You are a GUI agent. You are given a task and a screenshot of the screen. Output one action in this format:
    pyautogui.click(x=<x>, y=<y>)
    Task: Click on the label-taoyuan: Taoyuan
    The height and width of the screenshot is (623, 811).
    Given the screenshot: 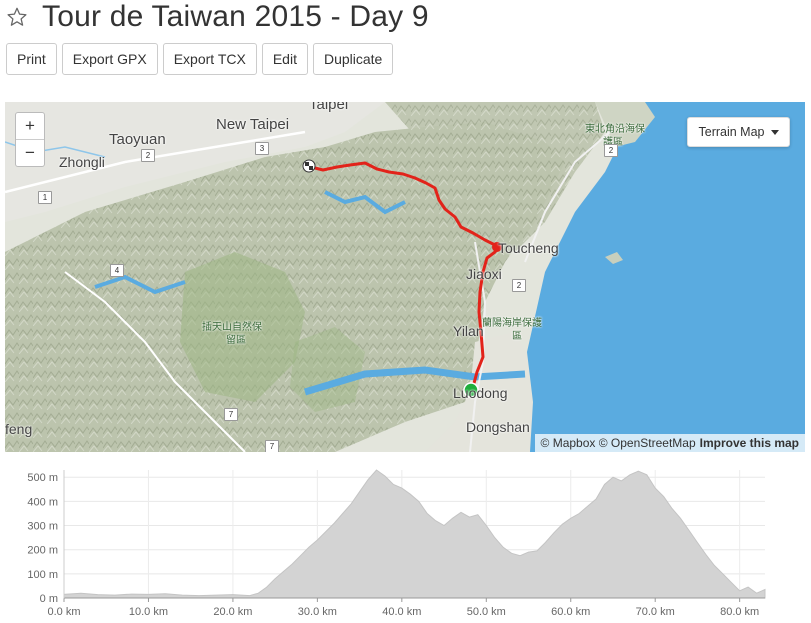 What is the action you would take?
    pyautogui.click(x=137, y=139)
    